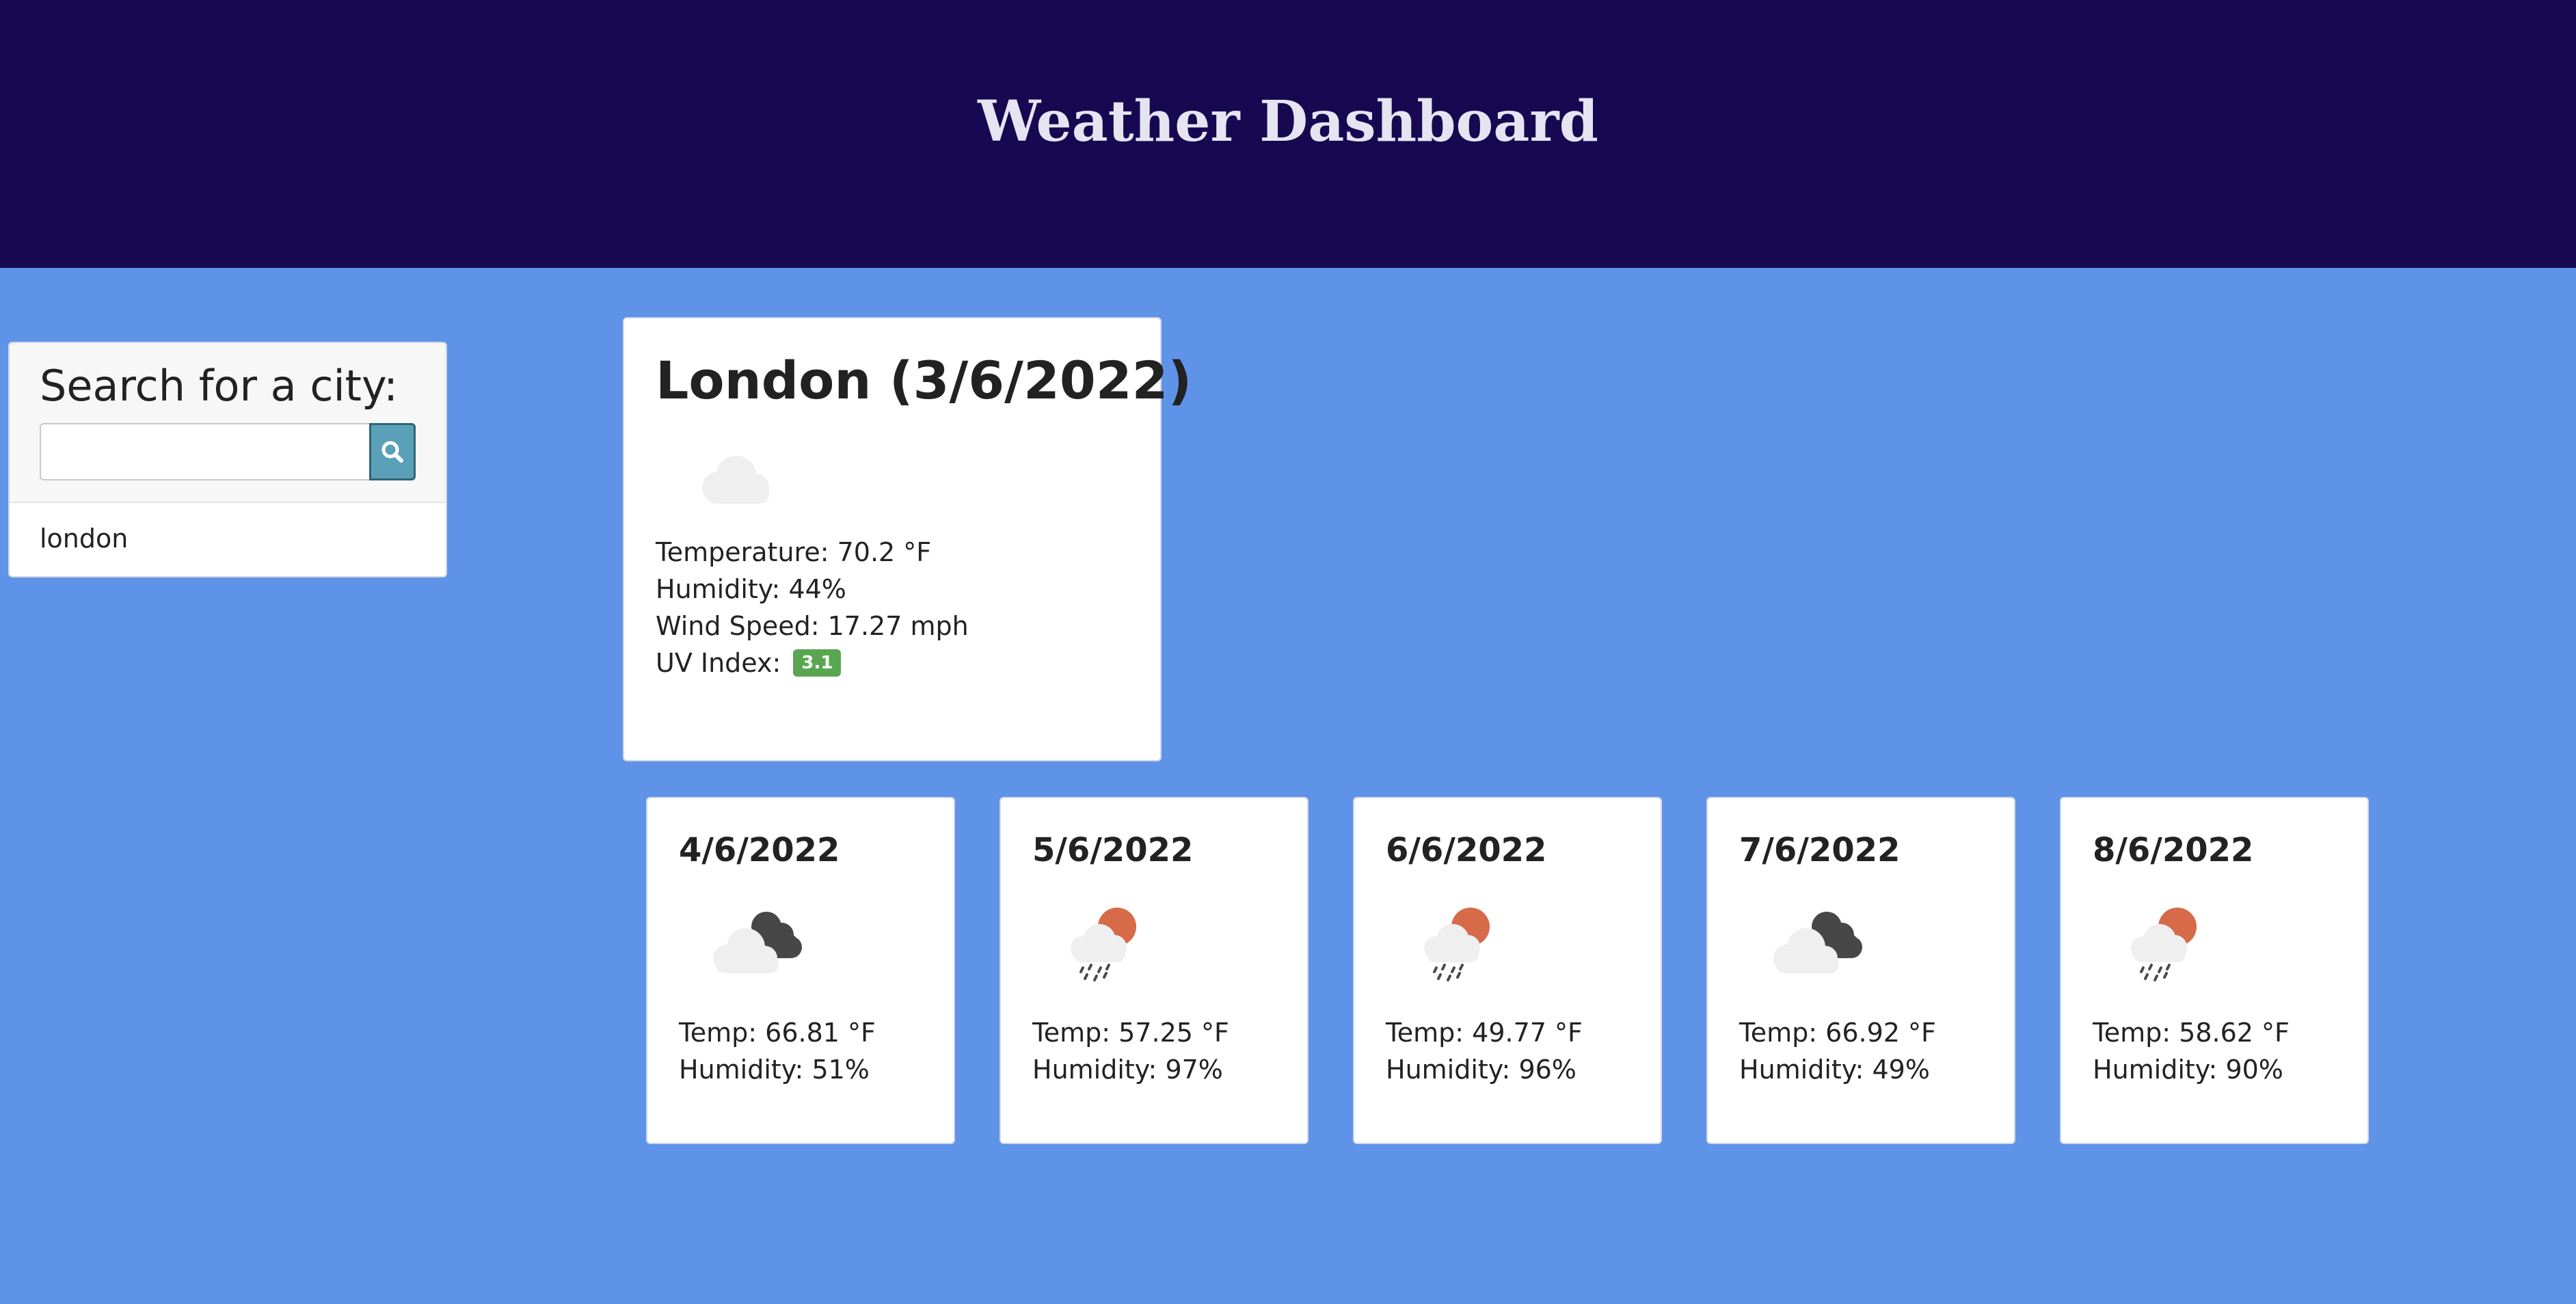  I want to click on forecast-humidity-row: Humidity: 51%, so click(800, 1069).